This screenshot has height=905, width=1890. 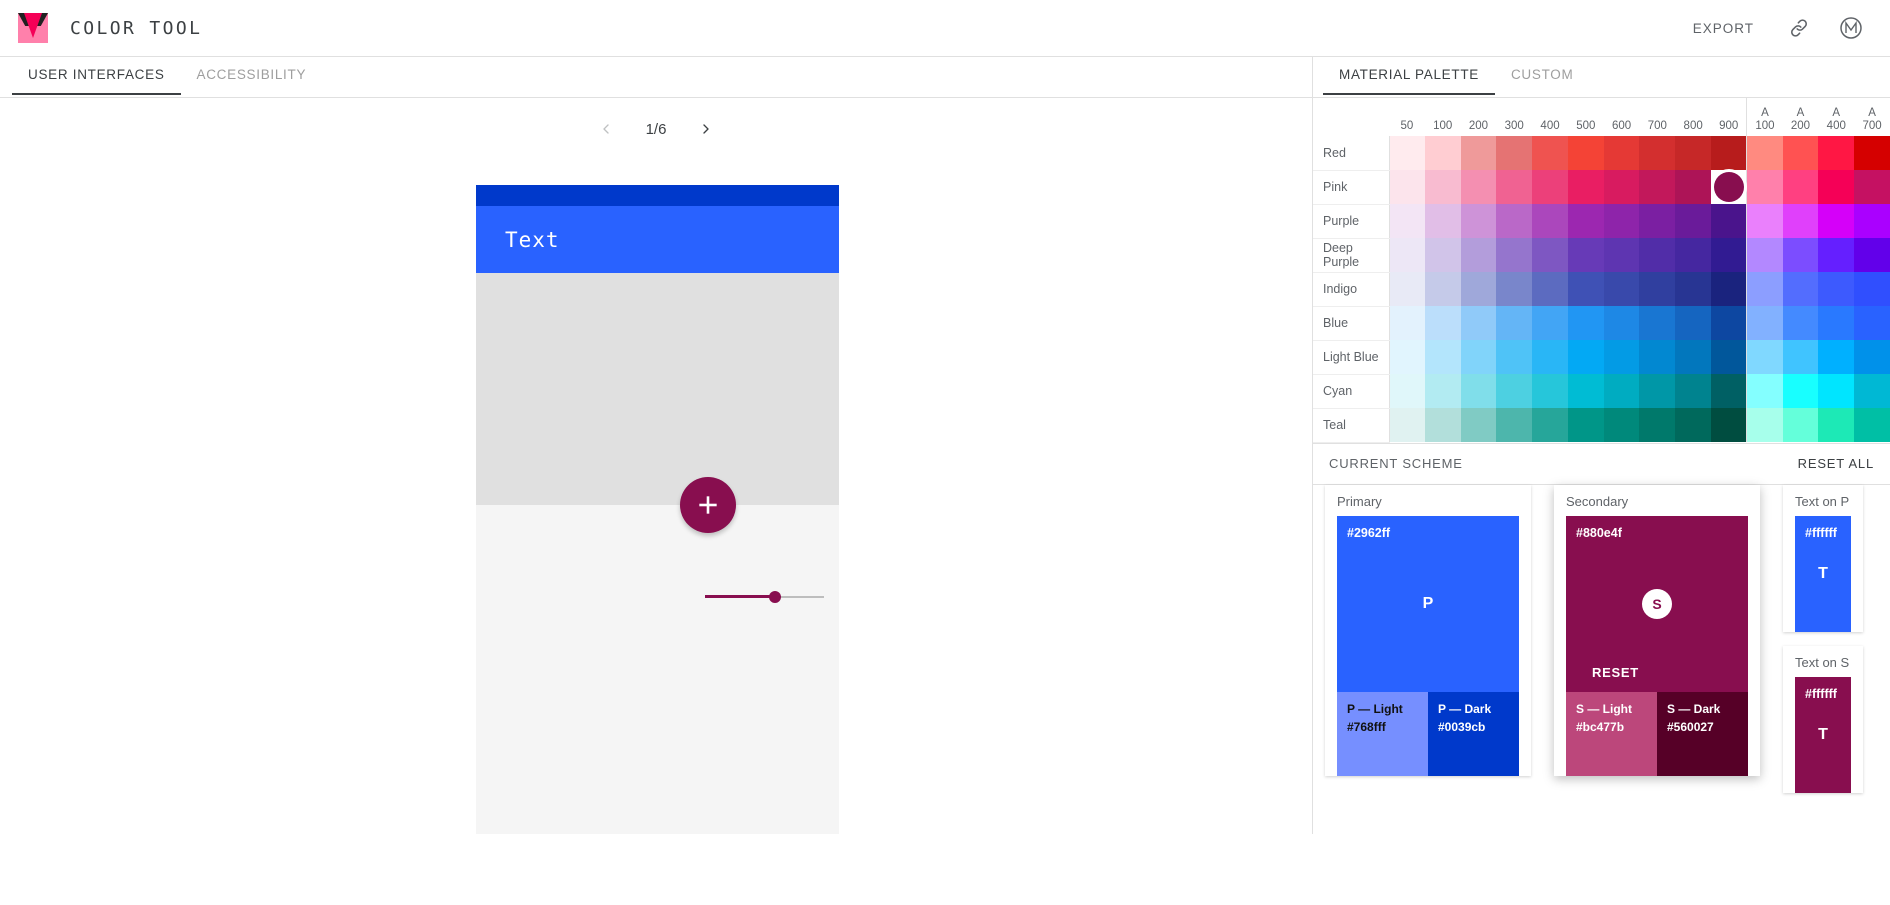 I want to click on material-design-icon, so click(x=1851, y=28).